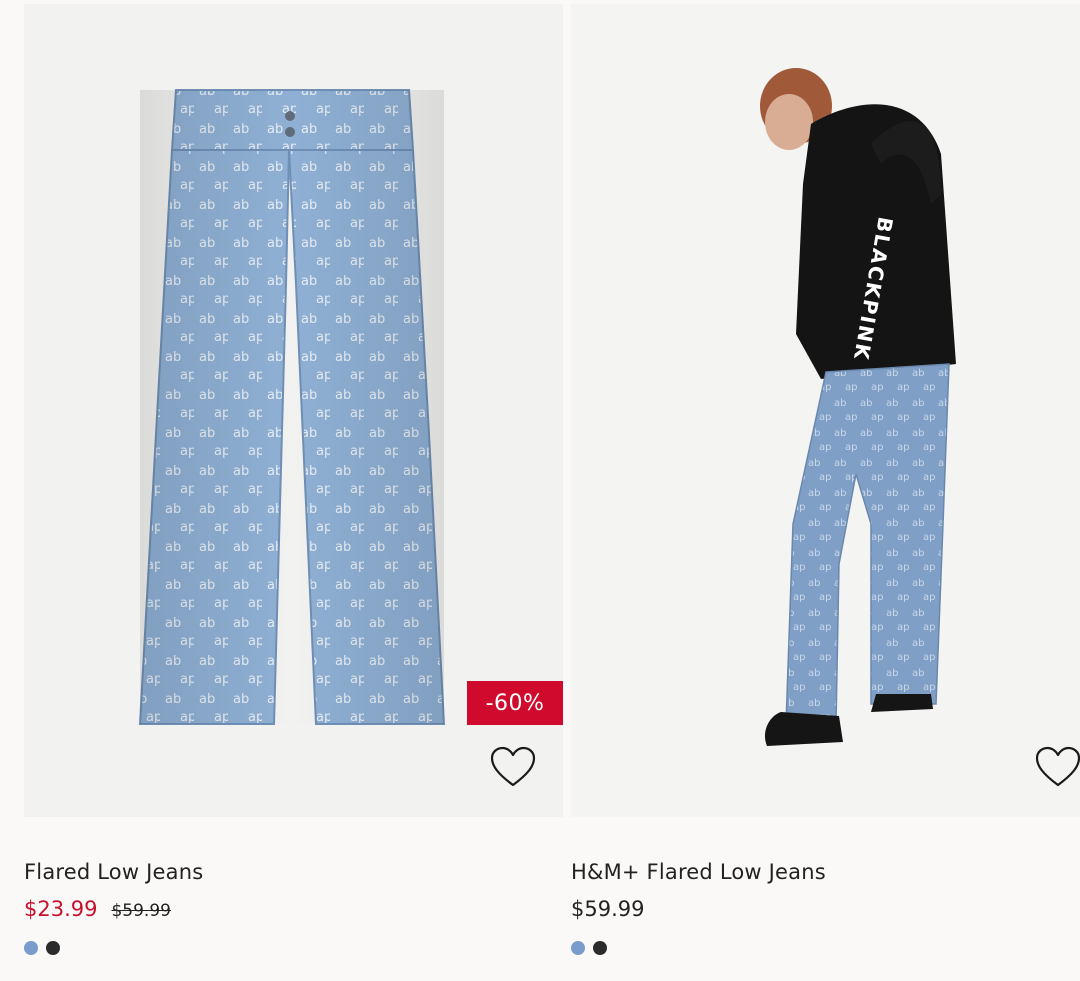 This screenshot has width=1080, height=981. What do you see at coordinates (515, 703) in the screenshot?
I see `discount-badge: -60%` at bounding box center [515, 703].